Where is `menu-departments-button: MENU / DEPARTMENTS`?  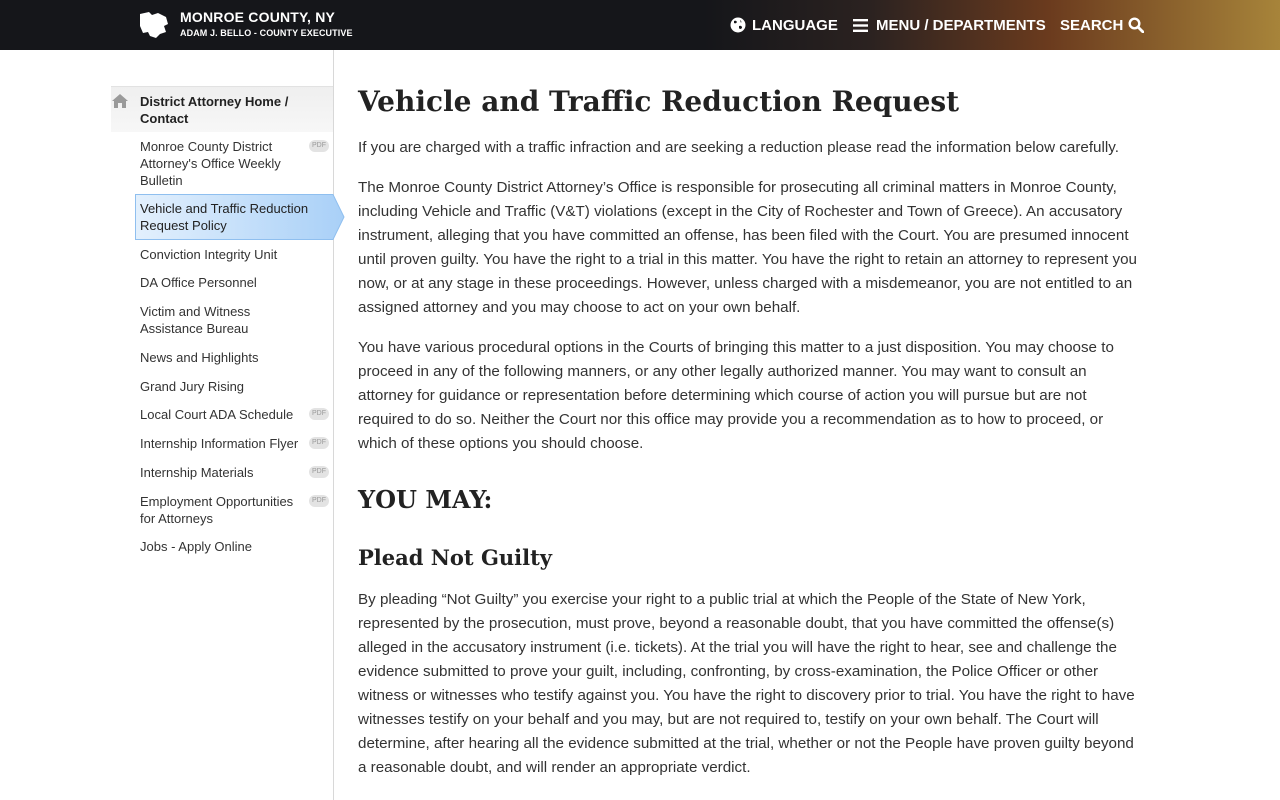 menu-departments-button: MENU / DEPARTMENTS is located at coordinates (949, 25).